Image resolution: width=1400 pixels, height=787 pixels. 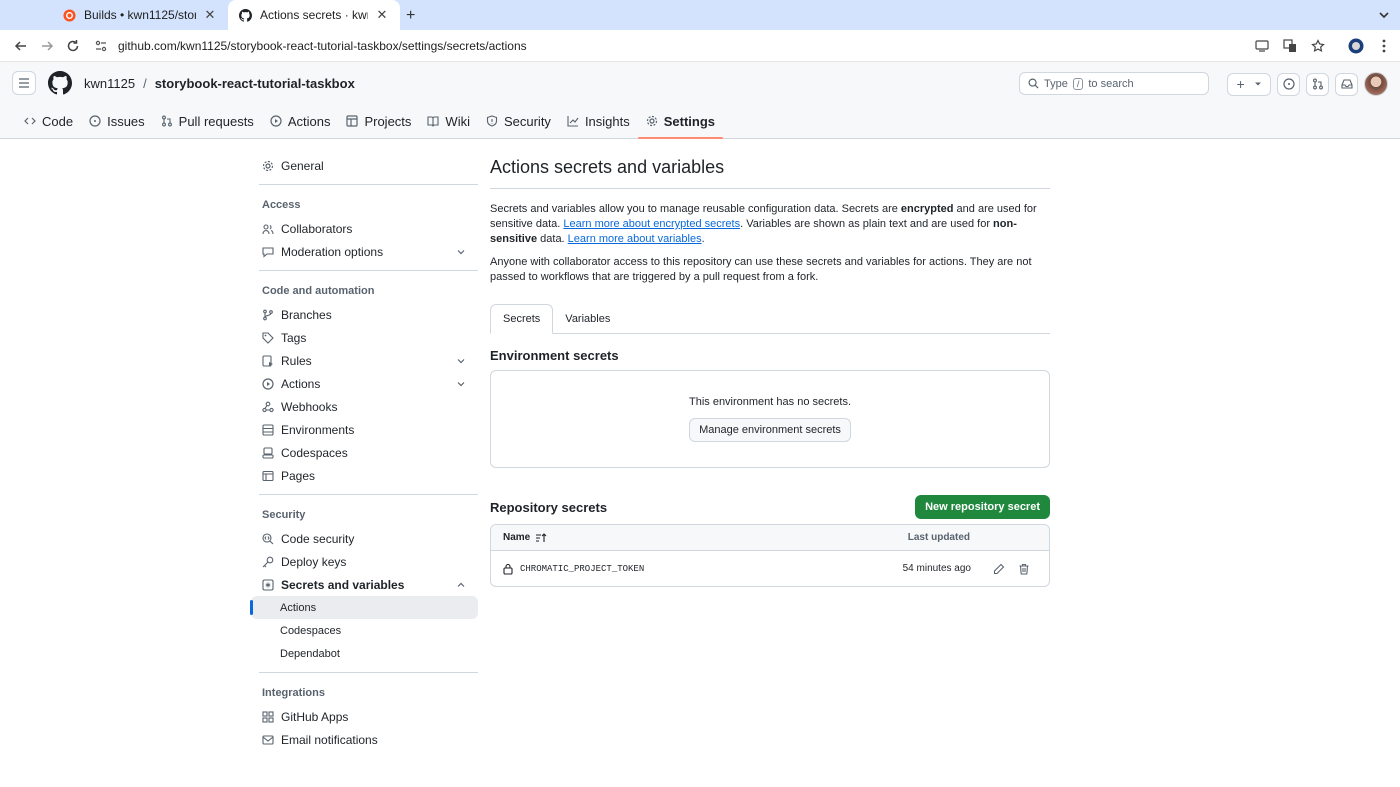 What do you see at coordinates (364, 314) in the screenshot?
I see `sidebar-item-branches: Branches` at bounding box center [364, 314].